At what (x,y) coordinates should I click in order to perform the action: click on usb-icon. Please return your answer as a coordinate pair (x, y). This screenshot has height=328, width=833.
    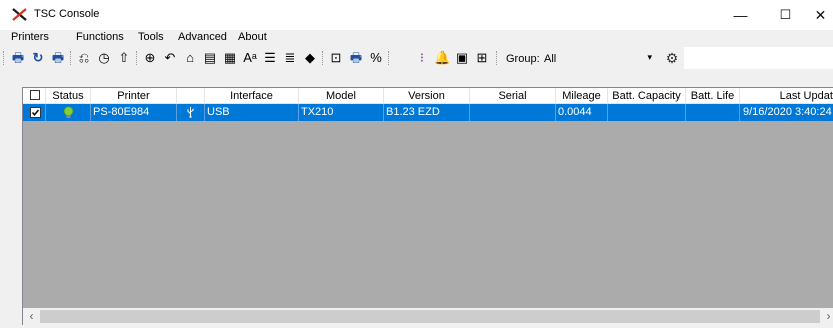
    Looking at the image, I should click on (191, 112).